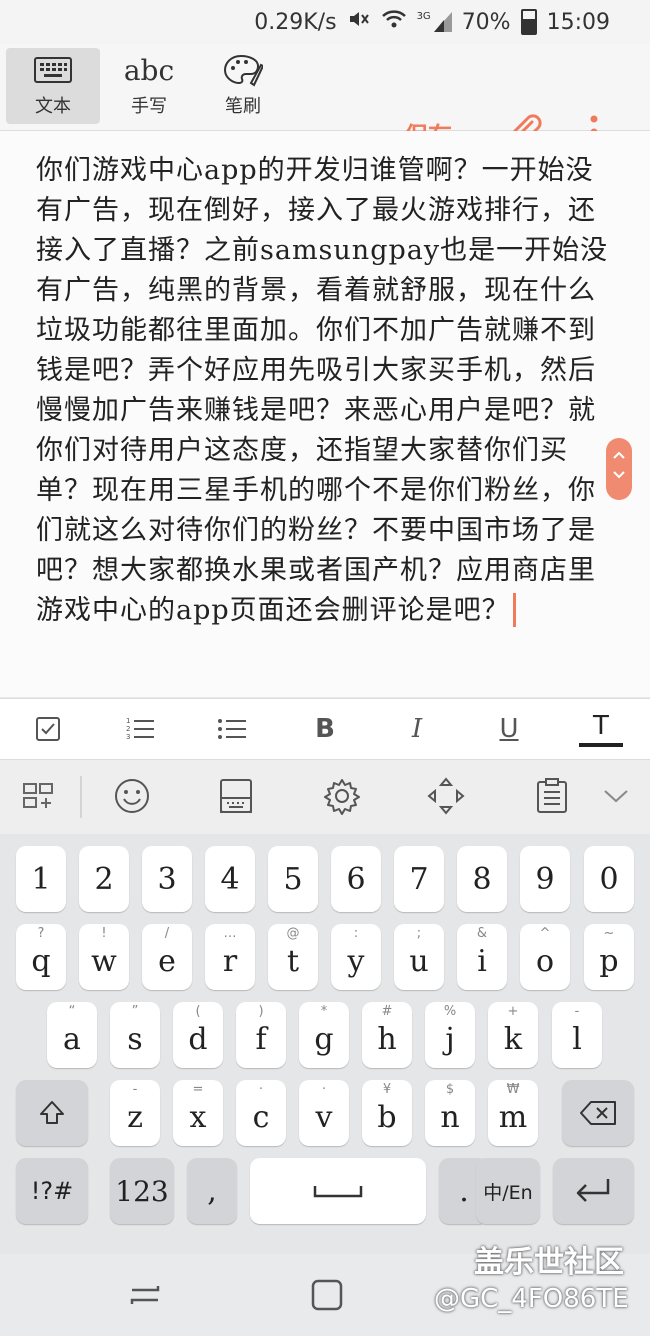 Image resolution: width=650 pixels, height=1336 pixels. Describe the element at coordinates (135, 1117) in the screenshot. I see `key-label: z` at that location.